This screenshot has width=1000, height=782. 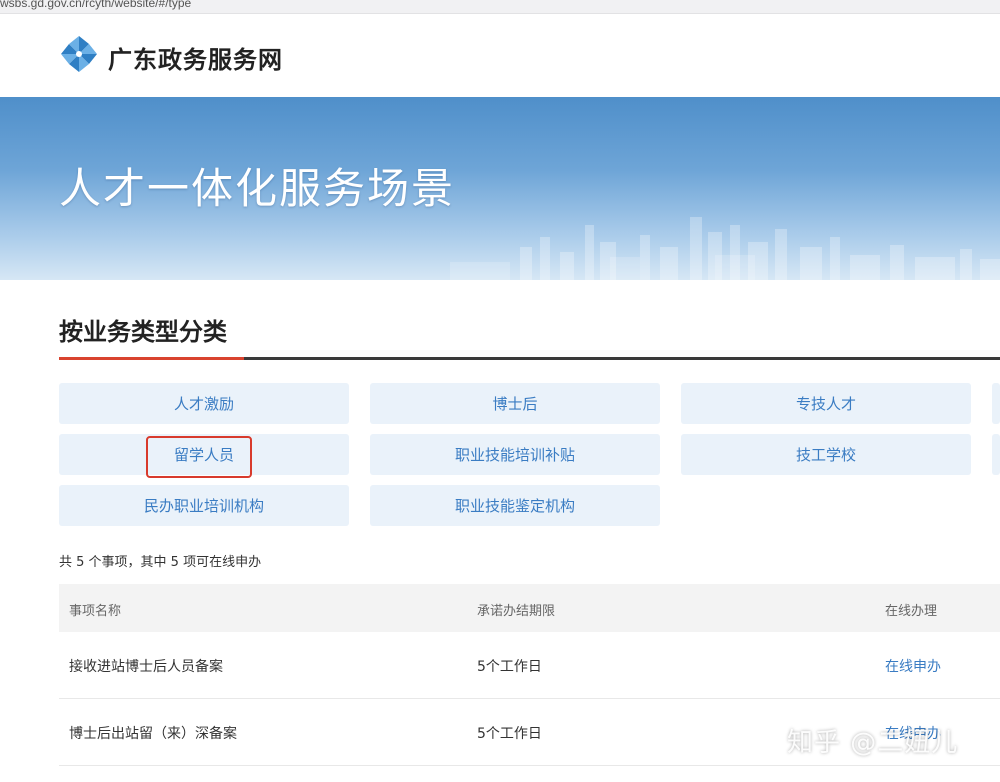 I want to click on column-header-deadline: 承诺办结期限, so click(x=516, y=611).